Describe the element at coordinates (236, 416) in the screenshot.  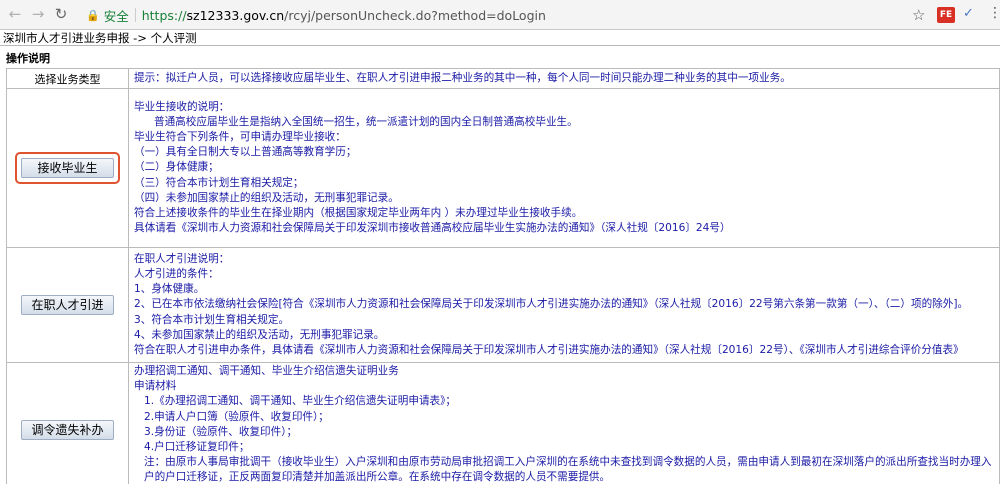
I see `desc-line: 2.申请人户口簿（验原件、收复印件）；` at that location.